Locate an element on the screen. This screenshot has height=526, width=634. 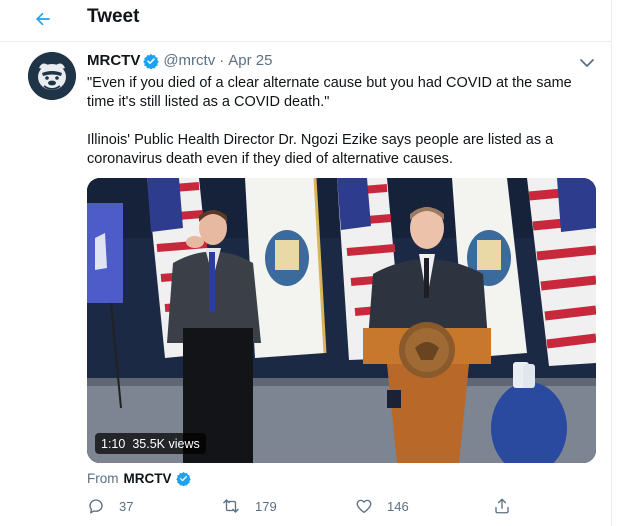
more-options-button is located at coordinates (587, 63).